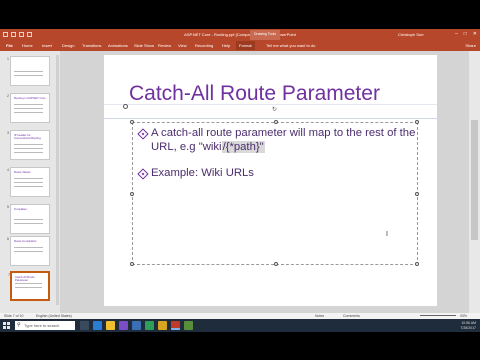 This screenshot has height=360, width=480. I want to click on slide-thumbnail: 1, so click(28, 71).